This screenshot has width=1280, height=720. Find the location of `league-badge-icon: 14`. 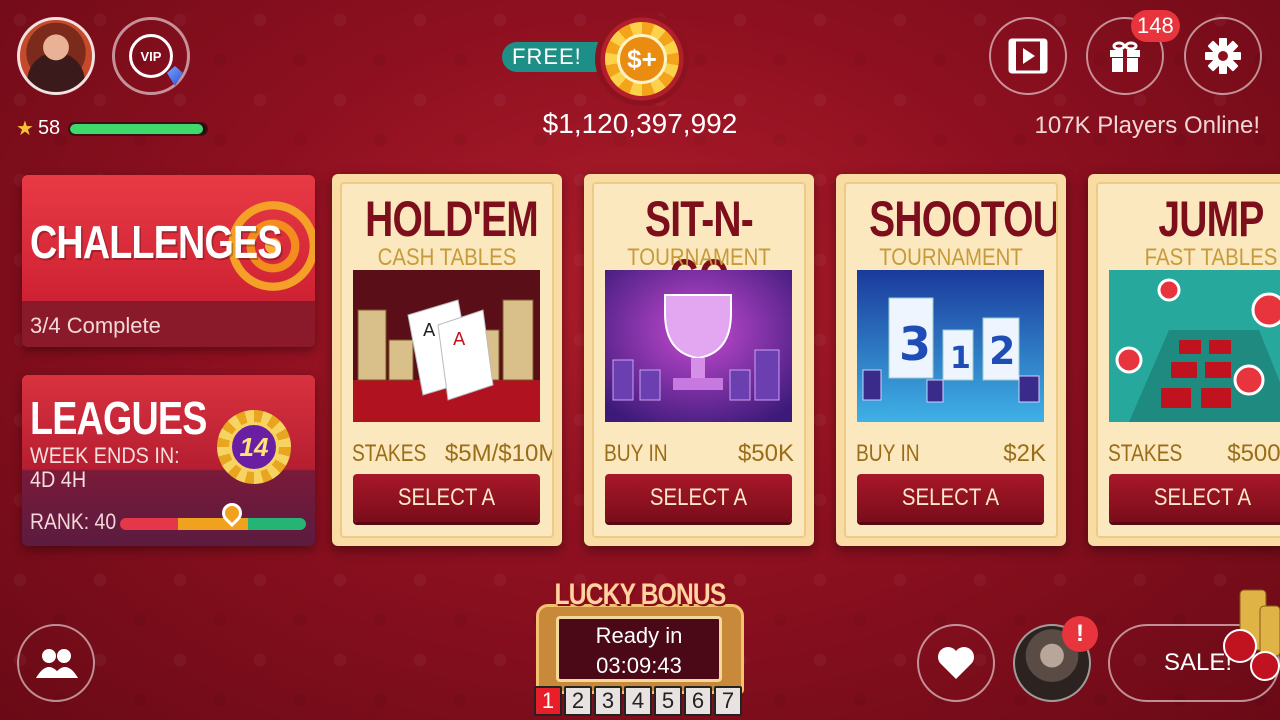

league-badge-icon: 14 is located at coordinates (254, 447).